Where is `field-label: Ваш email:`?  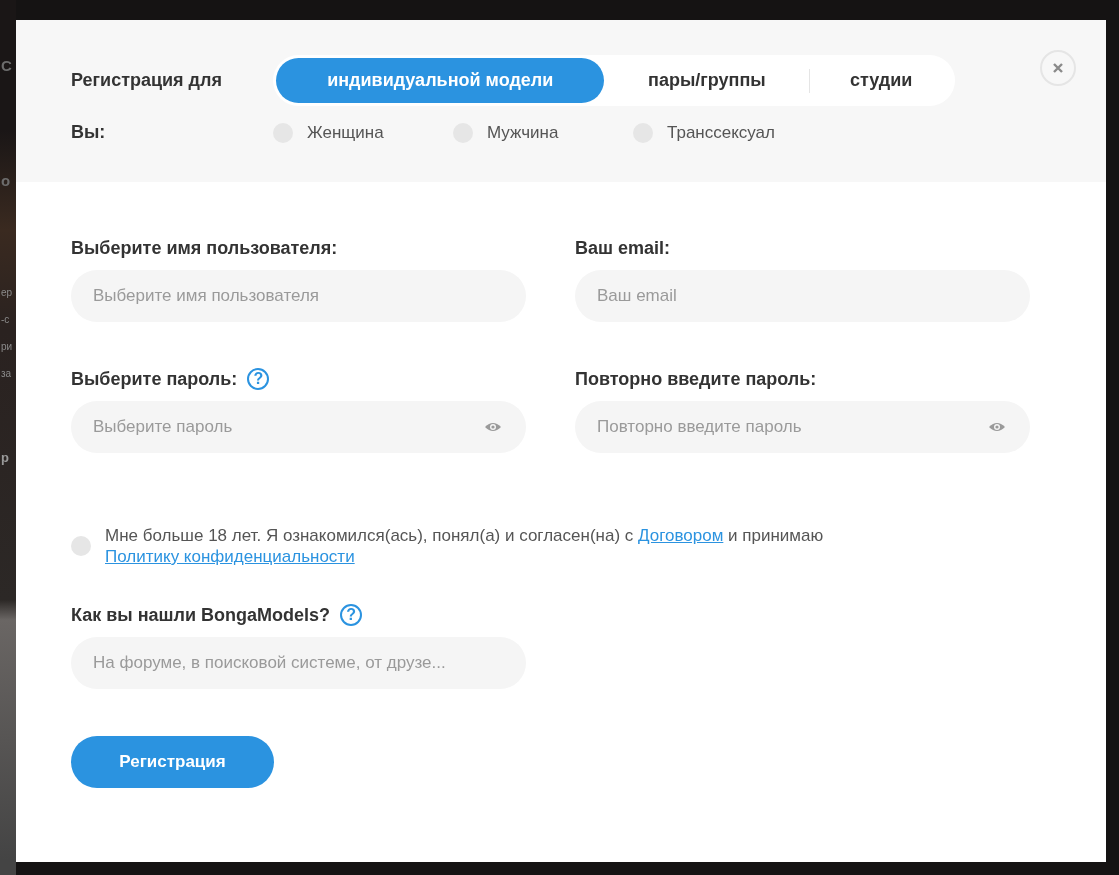 field-label: Ваш email: is located at coordinates (623, 248).